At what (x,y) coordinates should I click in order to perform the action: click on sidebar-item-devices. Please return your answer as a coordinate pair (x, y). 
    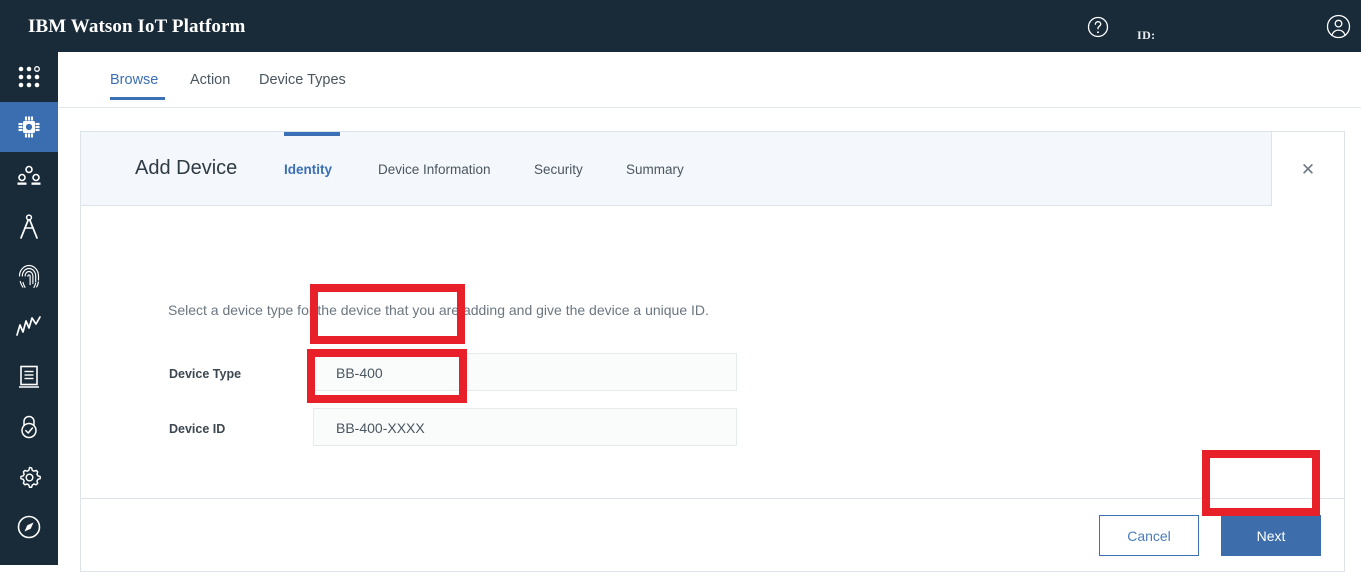
    Looking at the image, I should click on (29, 127).